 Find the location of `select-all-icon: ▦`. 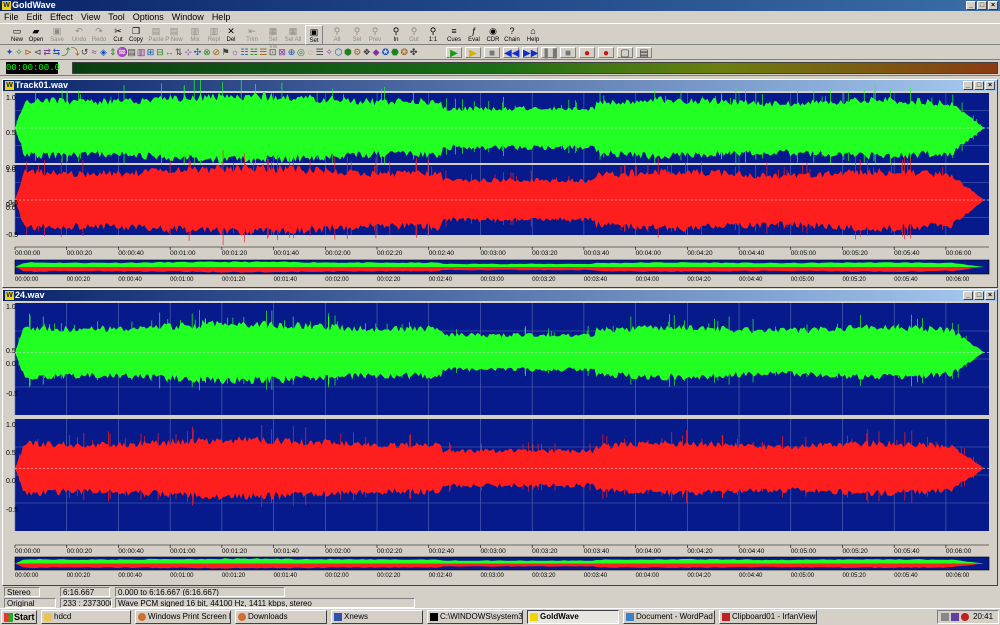

select-all-icon: ▦ is located at coordinates (293, 31).